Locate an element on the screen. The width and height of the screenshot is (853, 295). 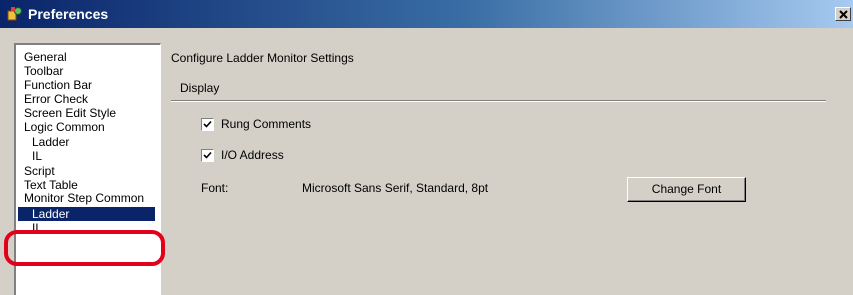
nav-item-logic-ladder: Ladder is located at coordinates (50, 142).